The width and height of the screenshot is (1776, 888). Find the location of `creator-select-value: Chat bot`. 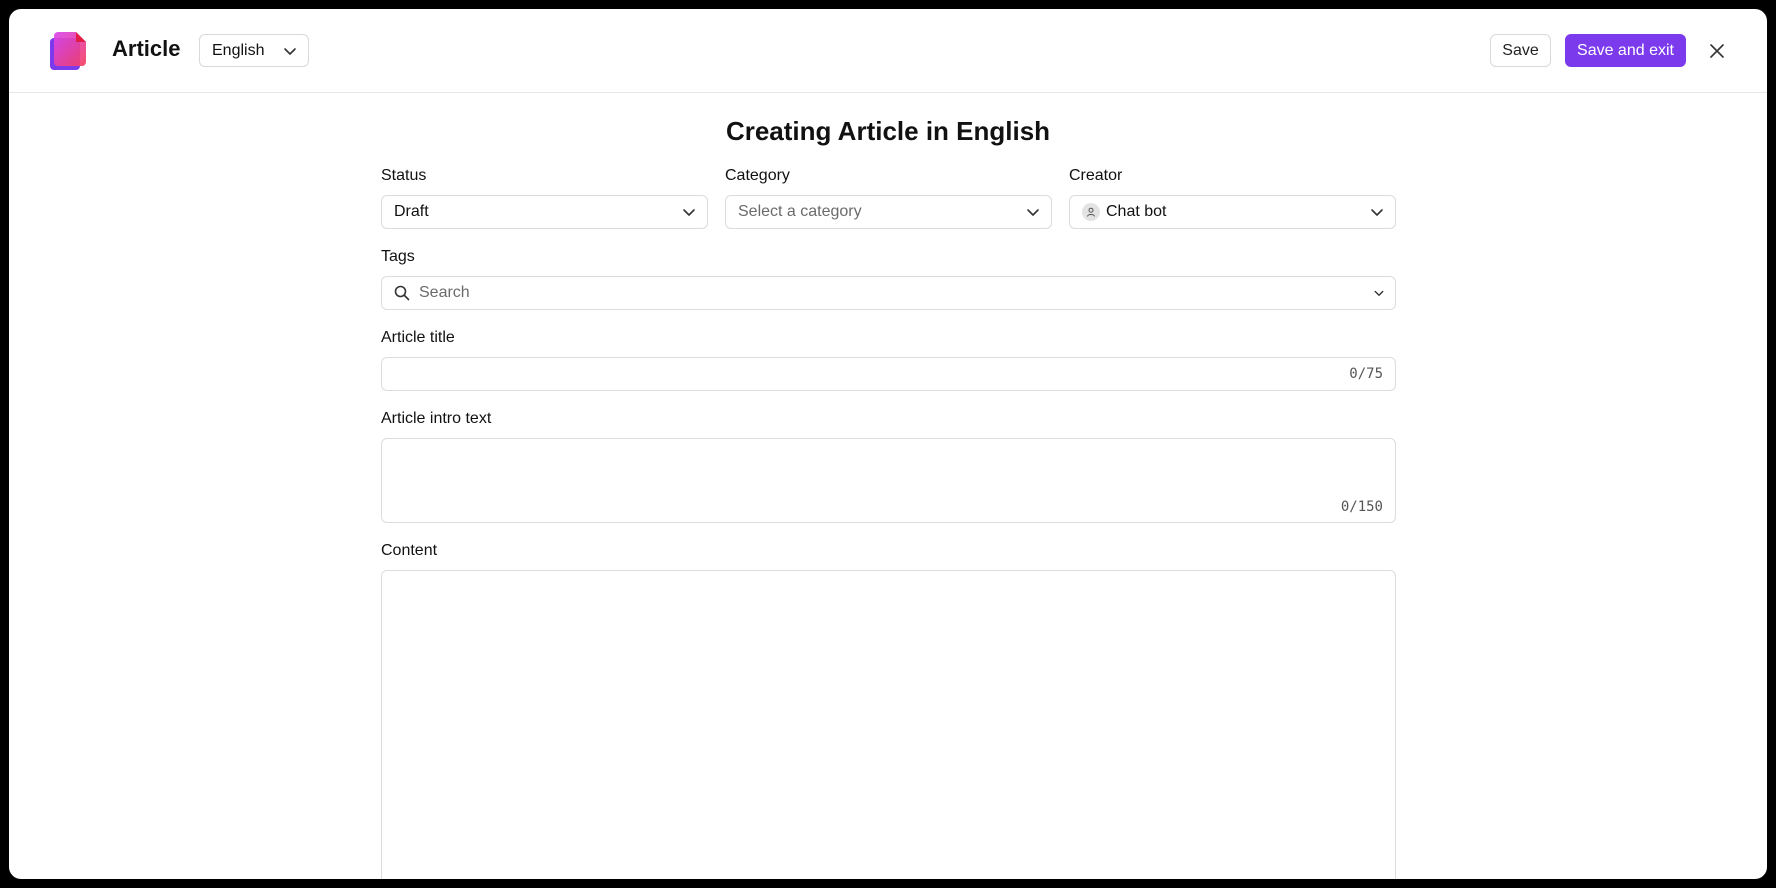

creator-select-value: Chat bot is located at coordinates (1136, 211).